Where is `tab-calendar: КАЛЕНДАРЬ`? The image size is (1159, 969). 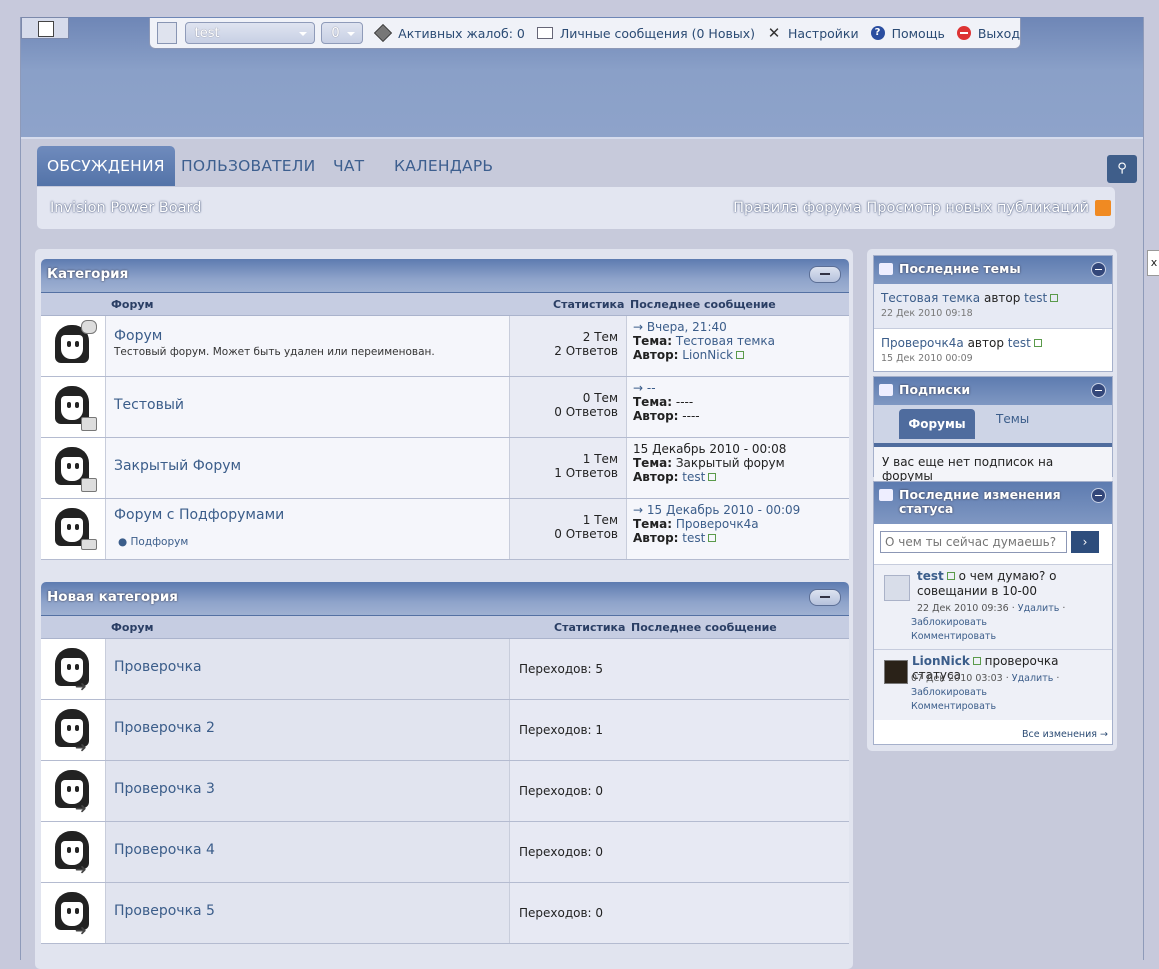
tab-calendar: КАЛЕНДАРЬ is located at coordinates (443, 166).